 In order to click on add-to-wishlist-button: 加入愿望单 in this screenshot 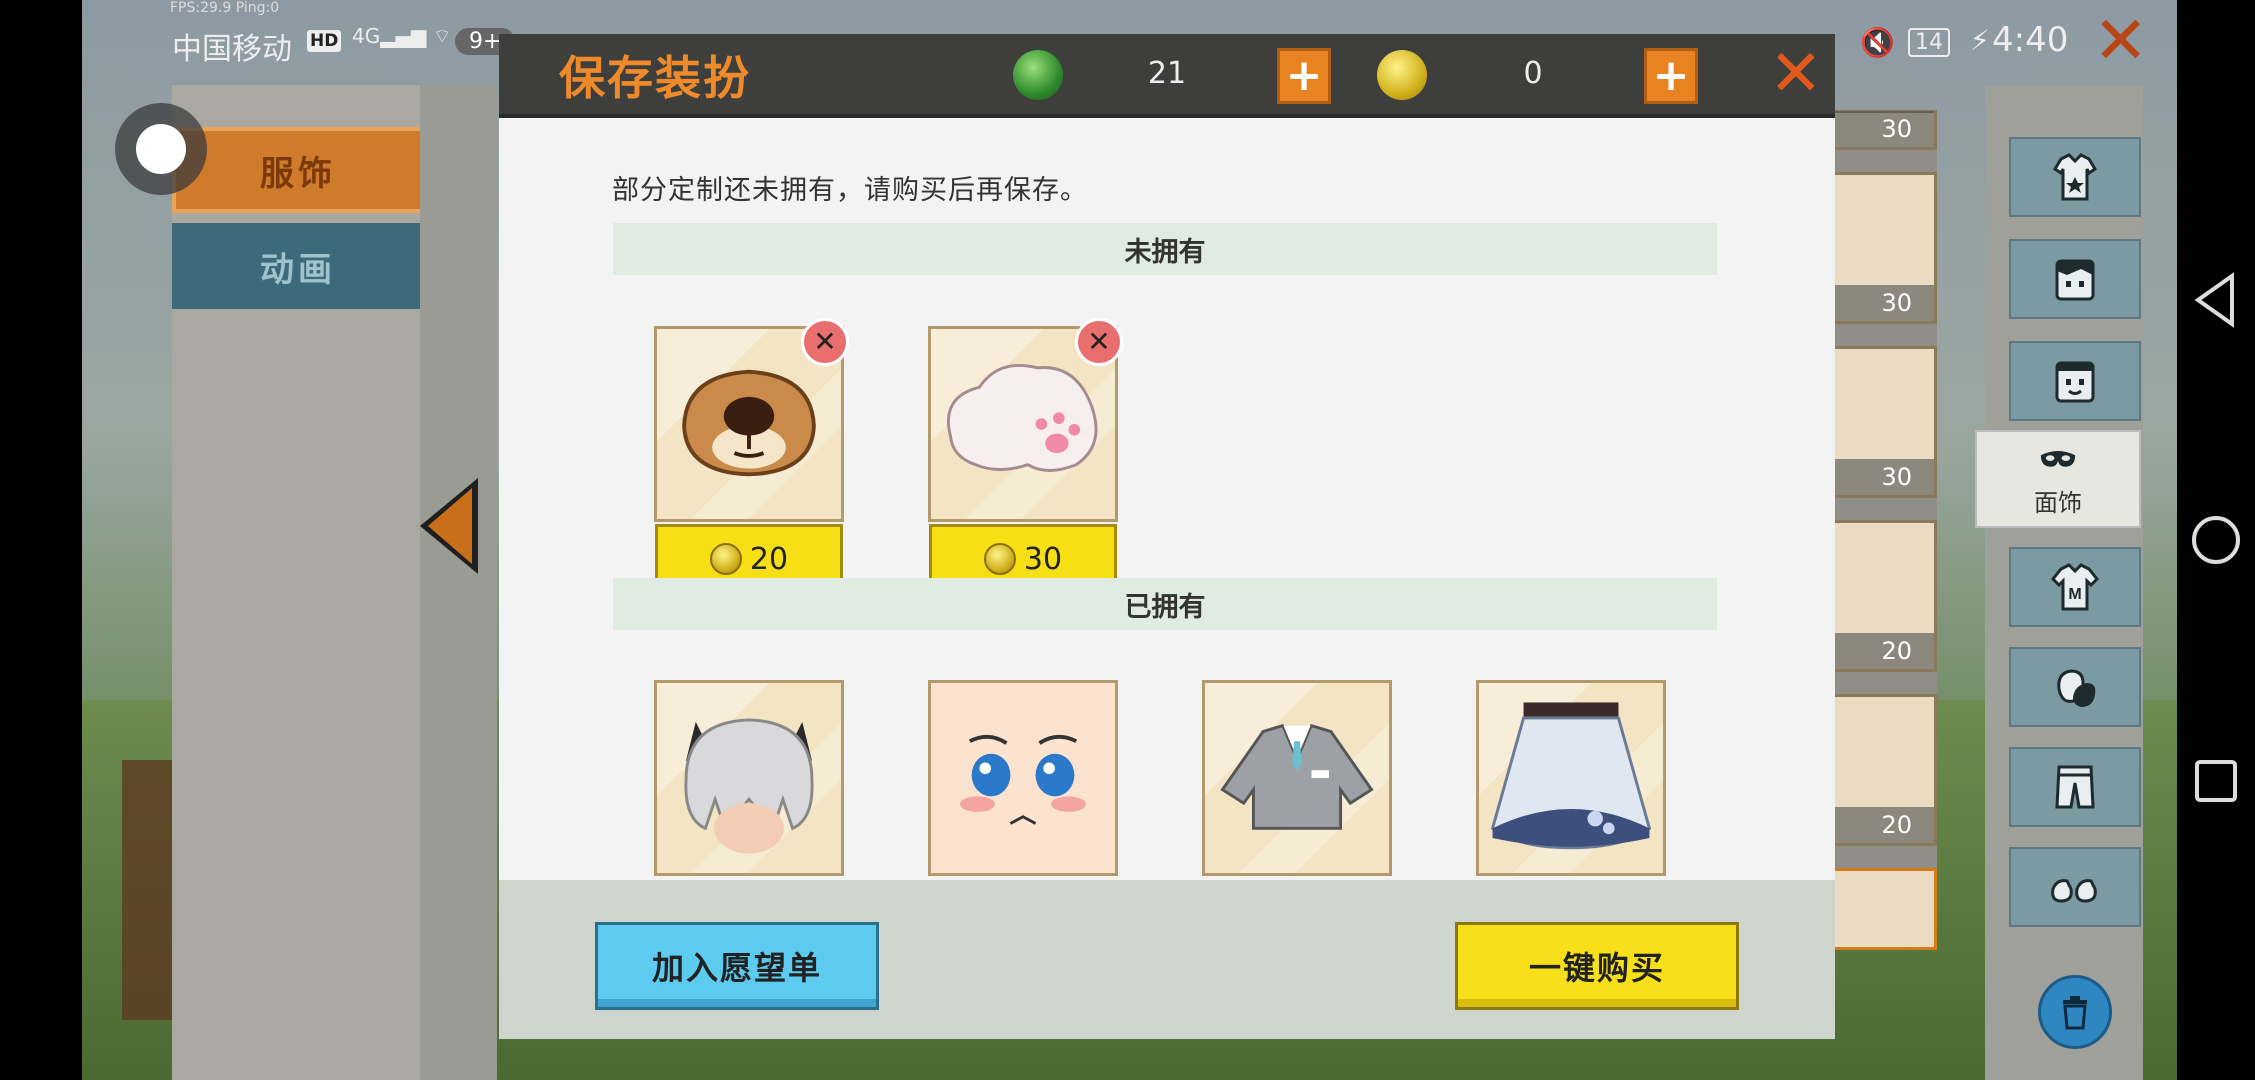, I will do `click(737, 966)`.